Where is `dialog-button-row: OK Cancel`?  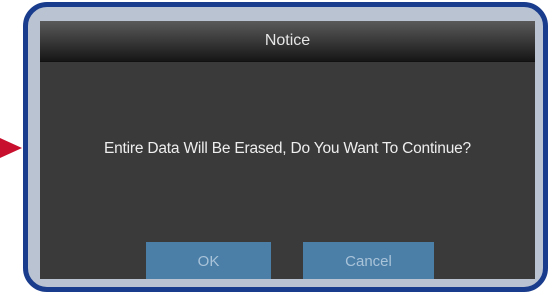
dialog-button-row: OK Cancel is located at coordinates (287, 260).